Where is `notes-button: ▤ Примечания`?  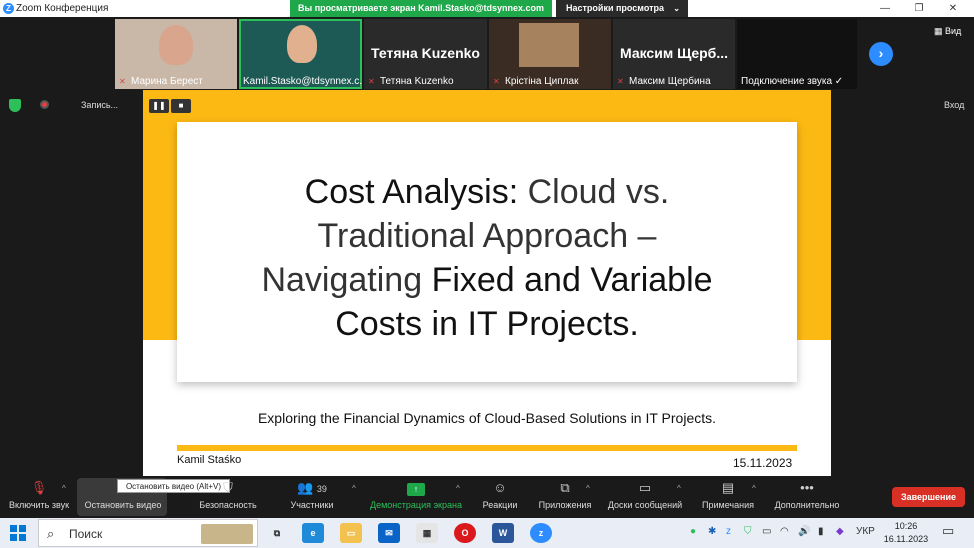
notes-button: ▤ Примечания is located at coordinates (728, 495).